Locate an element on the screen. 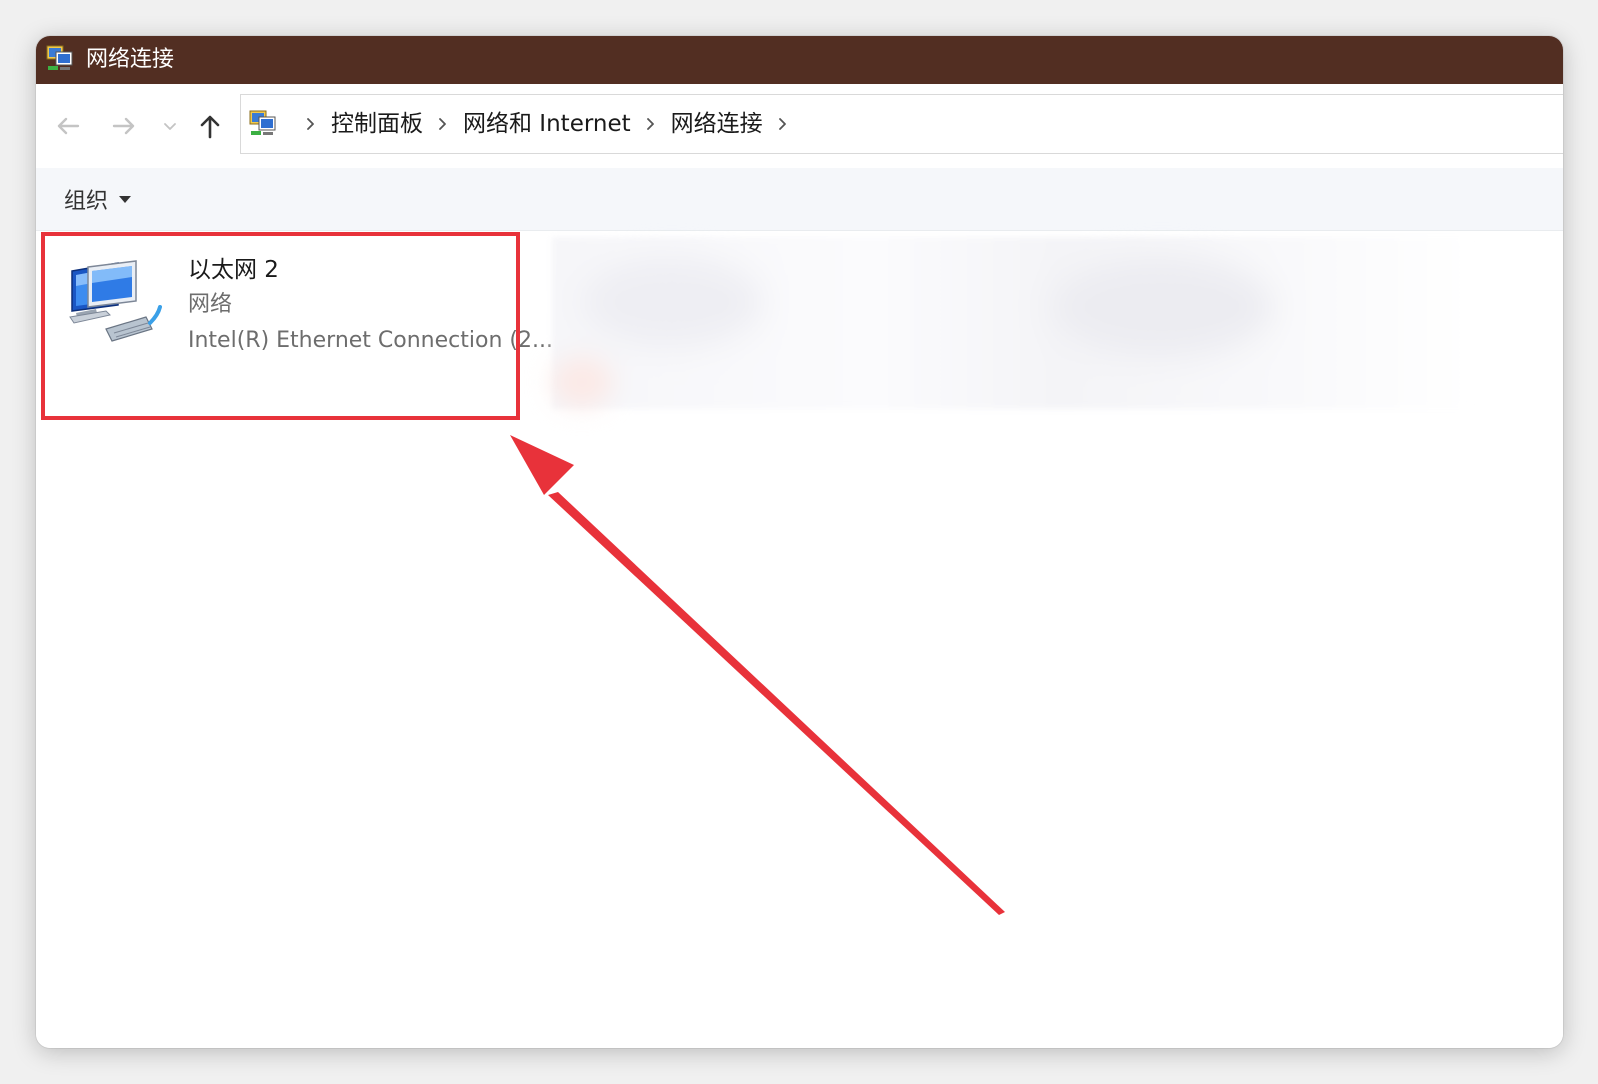  command-bar: 组织 is located at coordinates (799, 199).